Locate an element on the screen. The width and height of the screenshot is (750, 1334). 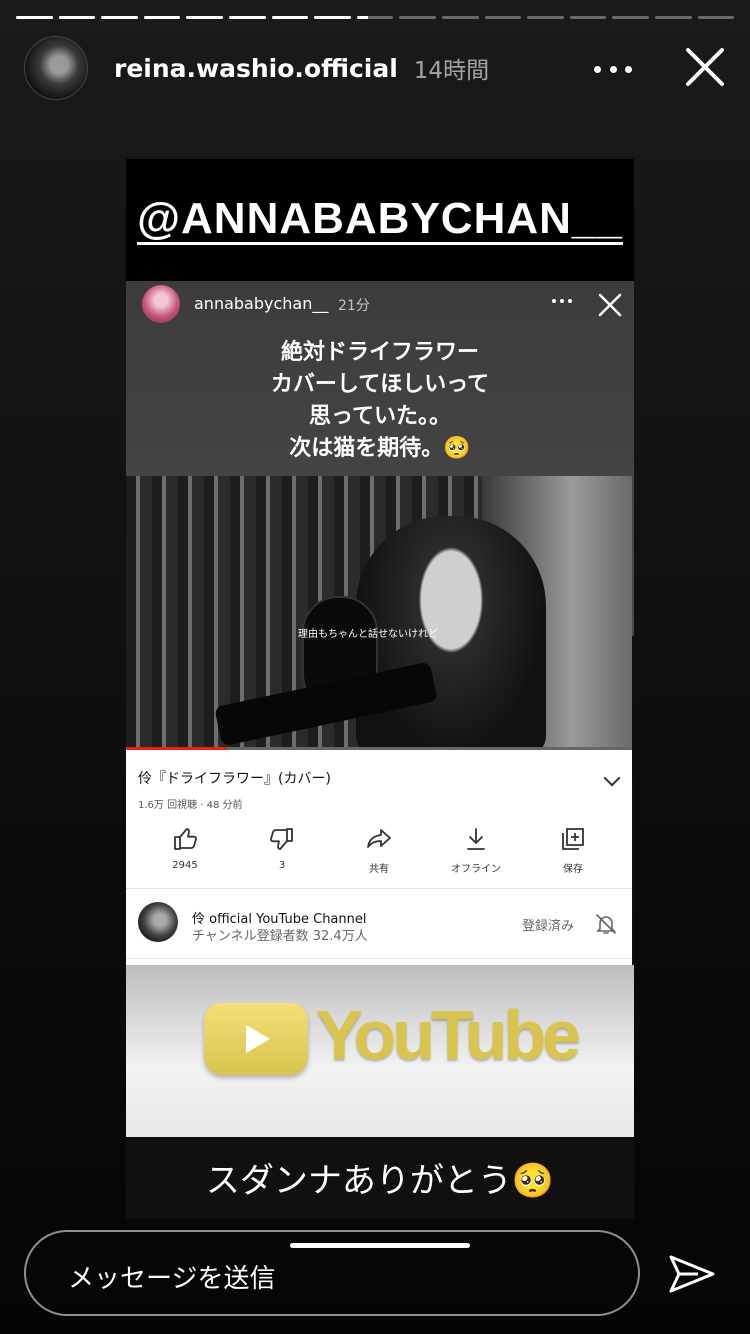
offline-button: オフライン is located at coordinates (476, 850).